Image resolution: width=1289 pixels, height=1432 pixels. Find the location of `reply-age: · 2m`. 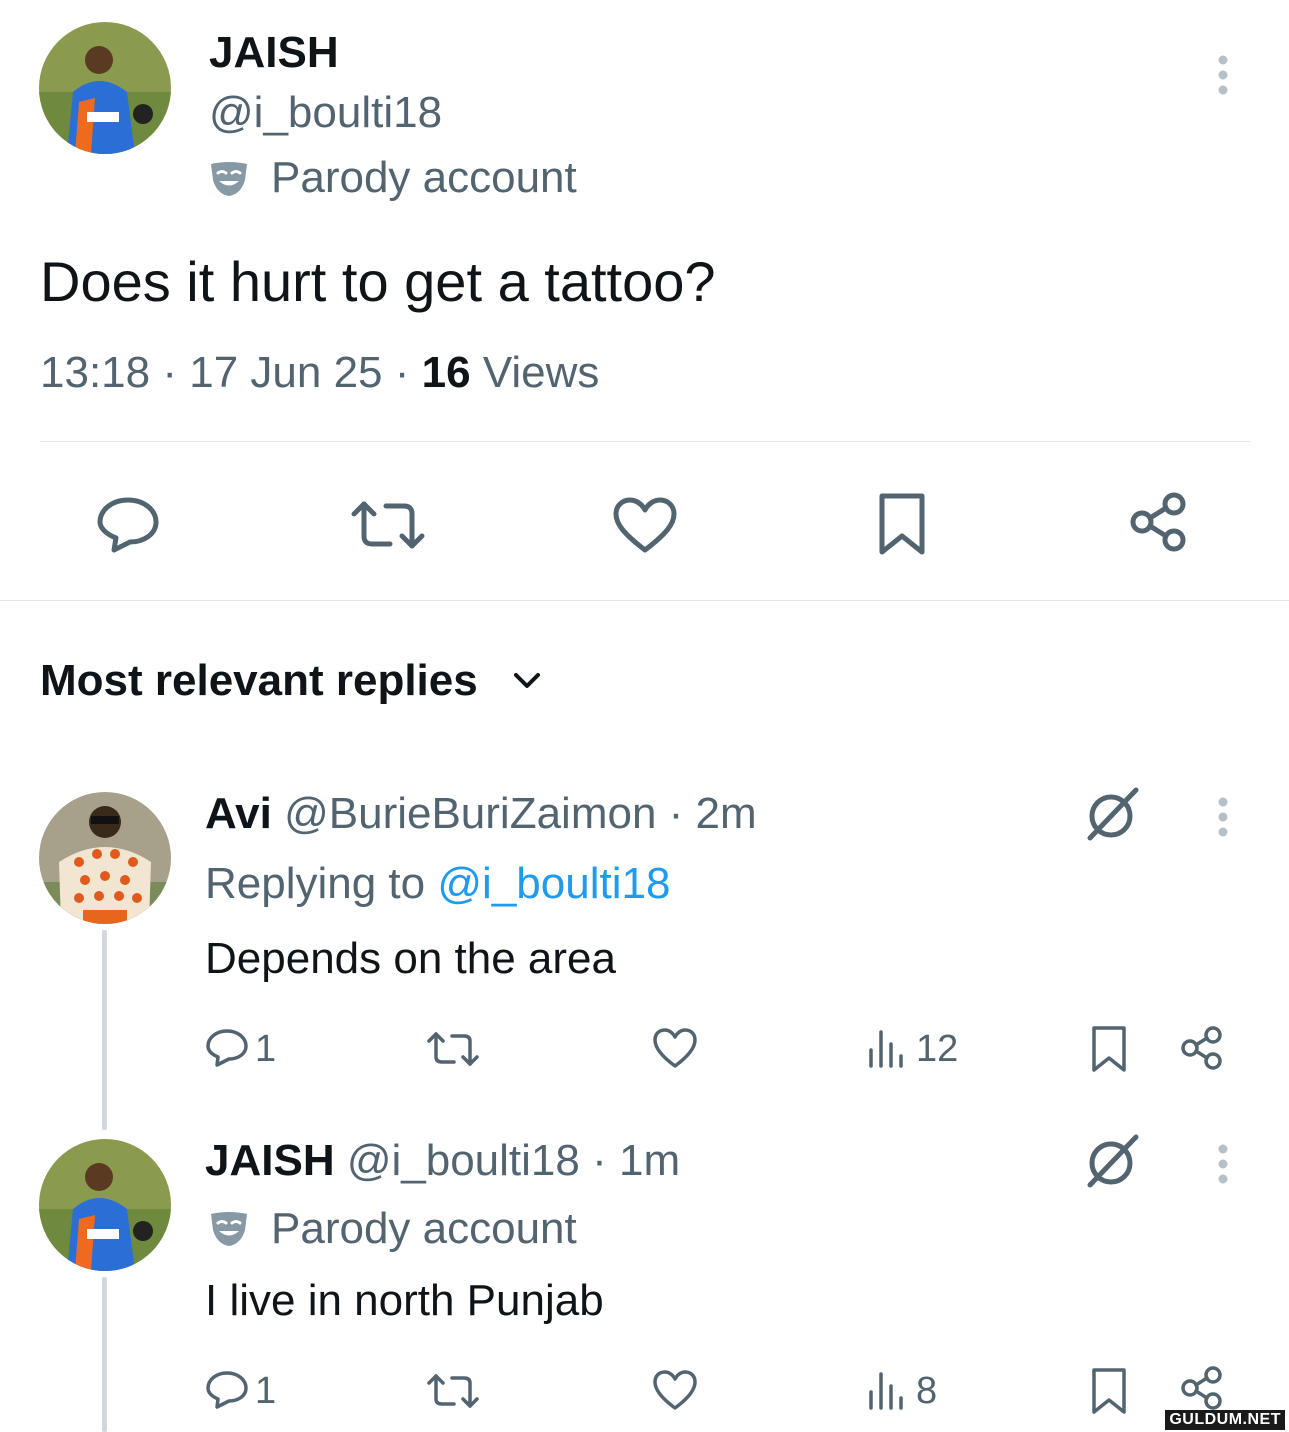

reply-age: · 2m is located at coordinates (713, 813).